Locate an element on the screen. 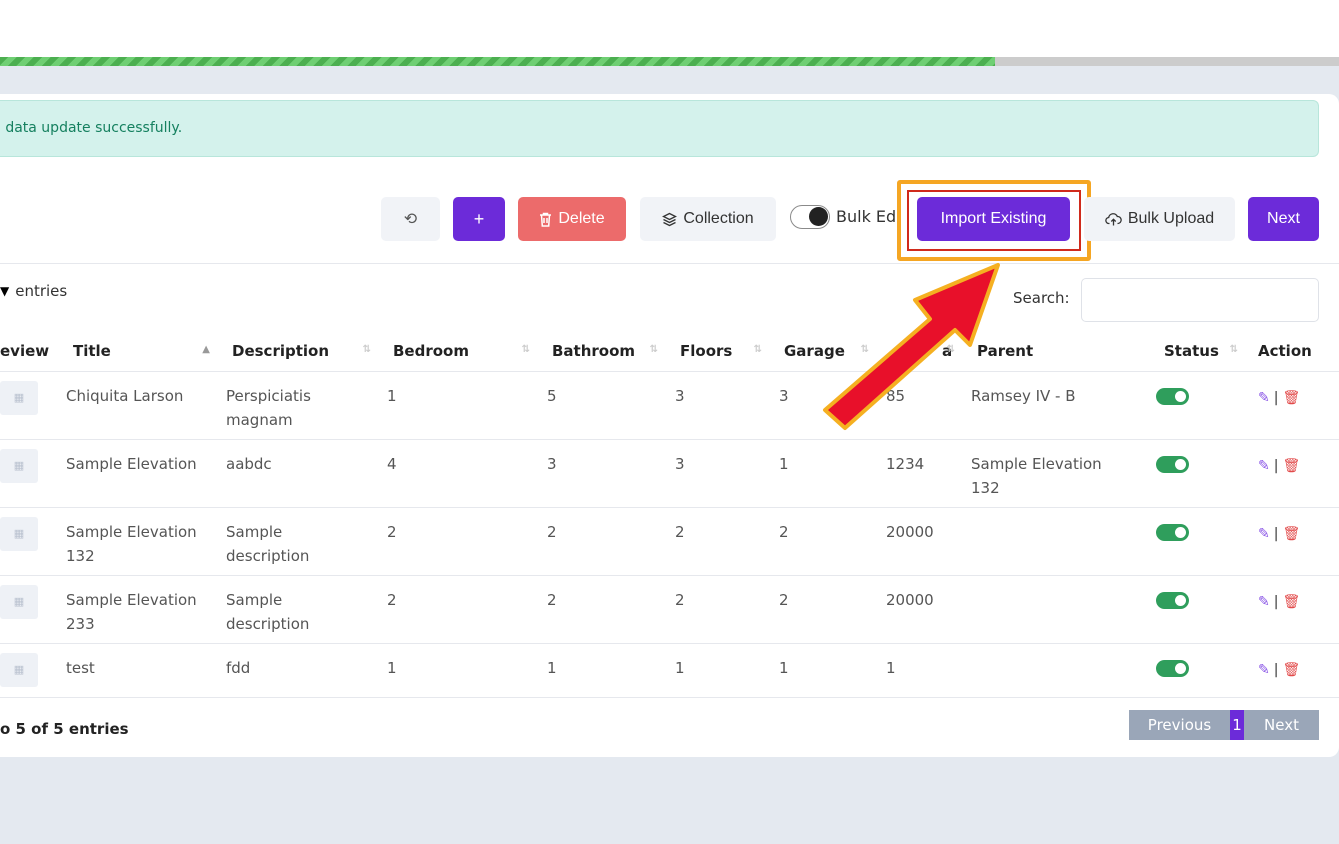  table-cell: 85 is located at coordinates (922, 405).